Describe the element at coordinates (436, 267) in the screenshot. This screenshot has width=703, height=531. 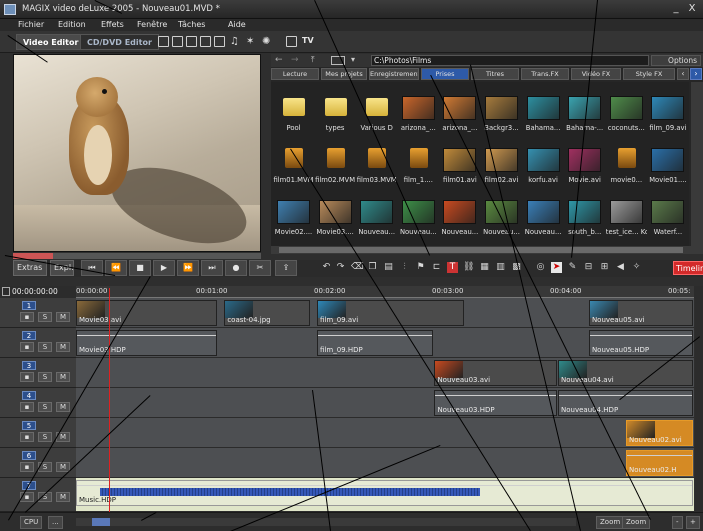
I see `trim-icon: ⊏` at that location.